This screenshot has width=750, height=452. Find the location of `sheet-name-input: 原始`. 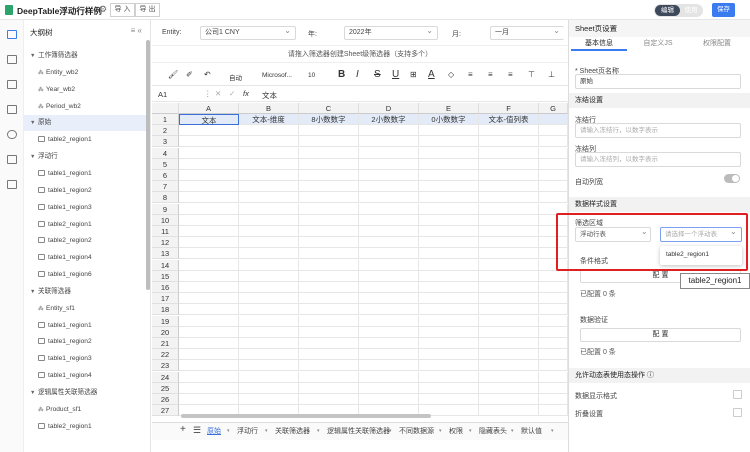

sheet-name-input: 原始 is located at coordinates (658, 81).